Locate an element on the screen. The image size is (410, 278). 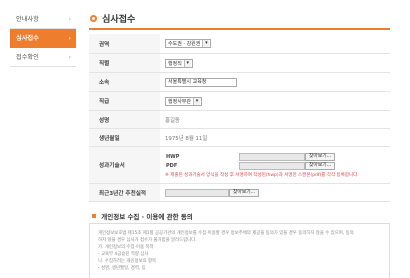
pdf-file-field is located at coordinates (272, 165).